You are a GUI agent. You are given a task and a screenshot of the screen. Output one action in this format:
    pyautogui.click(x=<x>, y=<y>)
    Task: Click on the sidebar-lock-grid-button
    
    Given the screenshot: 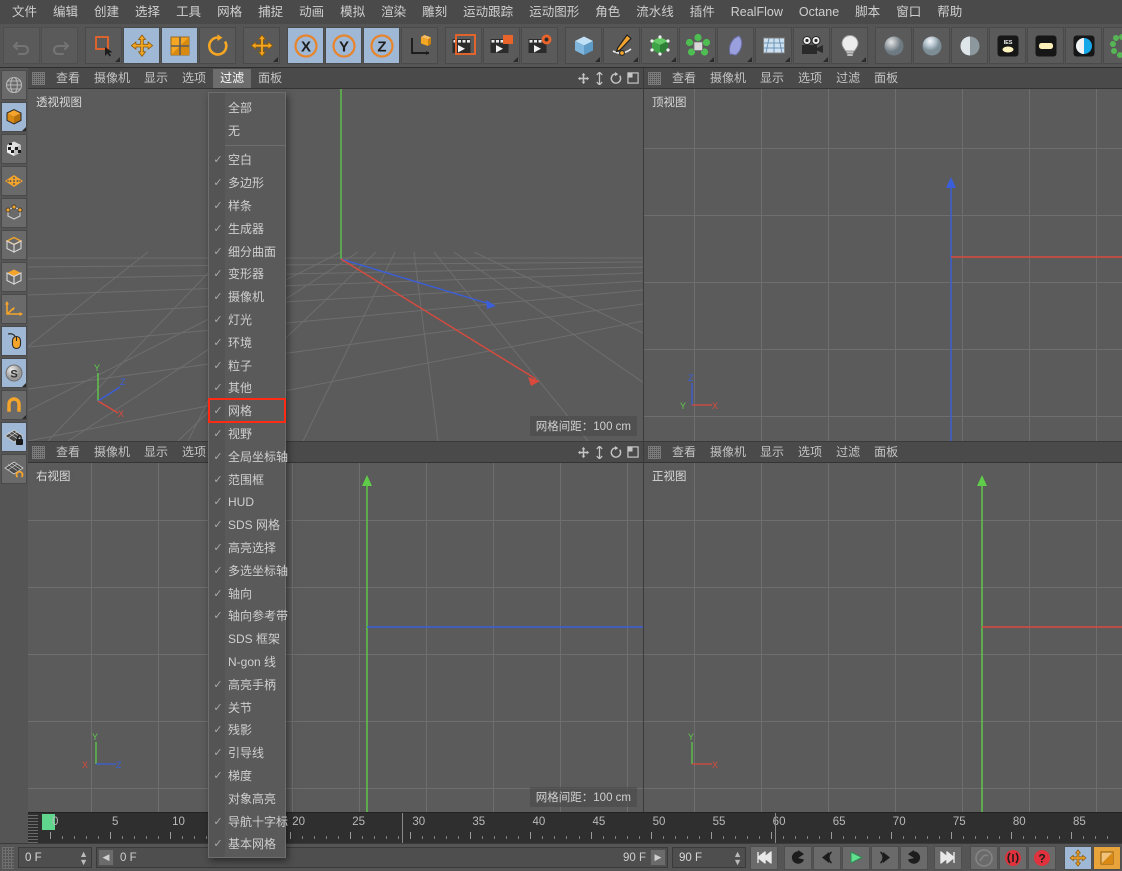 What is the action you would take?
    pyautogui.click(x=14, y=437)
    